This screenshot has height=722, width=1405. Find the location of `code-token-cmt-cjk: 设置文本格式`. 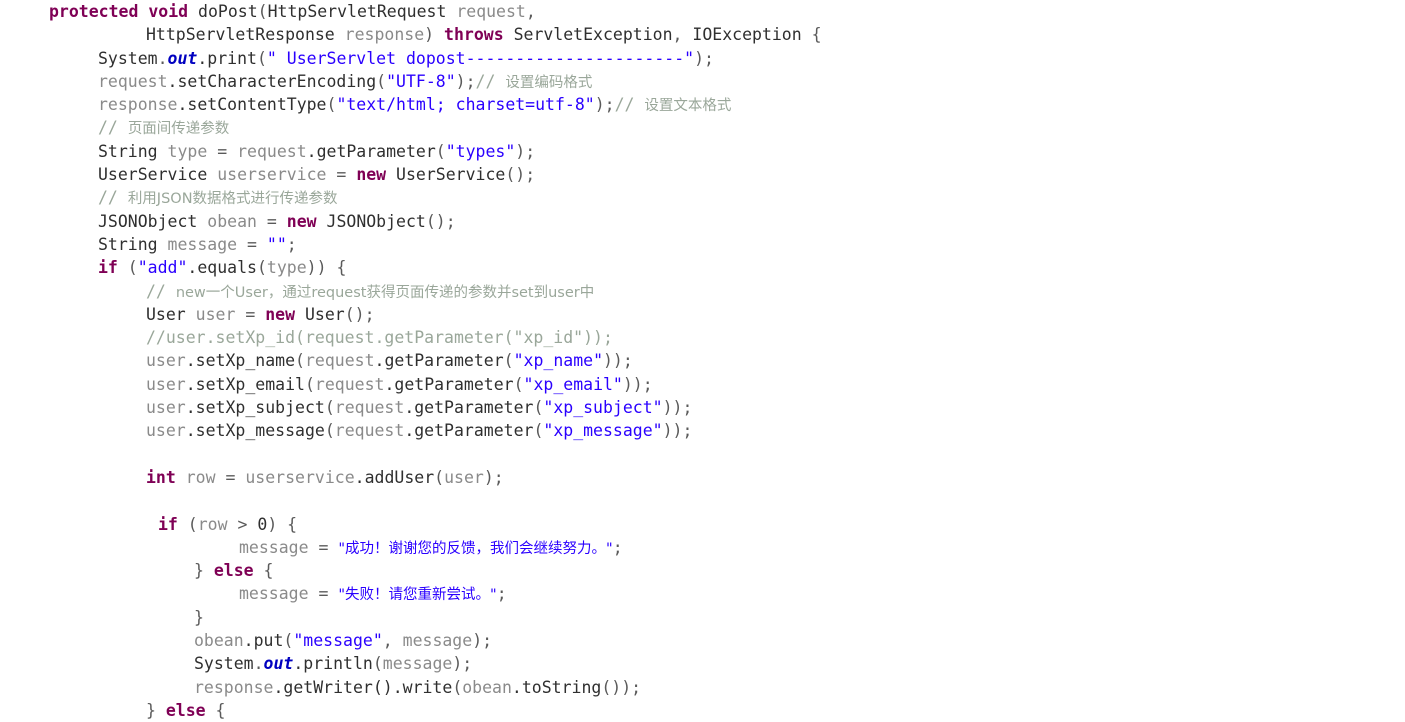

code-token-cmt-cjk: 设置文本格式 is located at coordinates (688, 106).